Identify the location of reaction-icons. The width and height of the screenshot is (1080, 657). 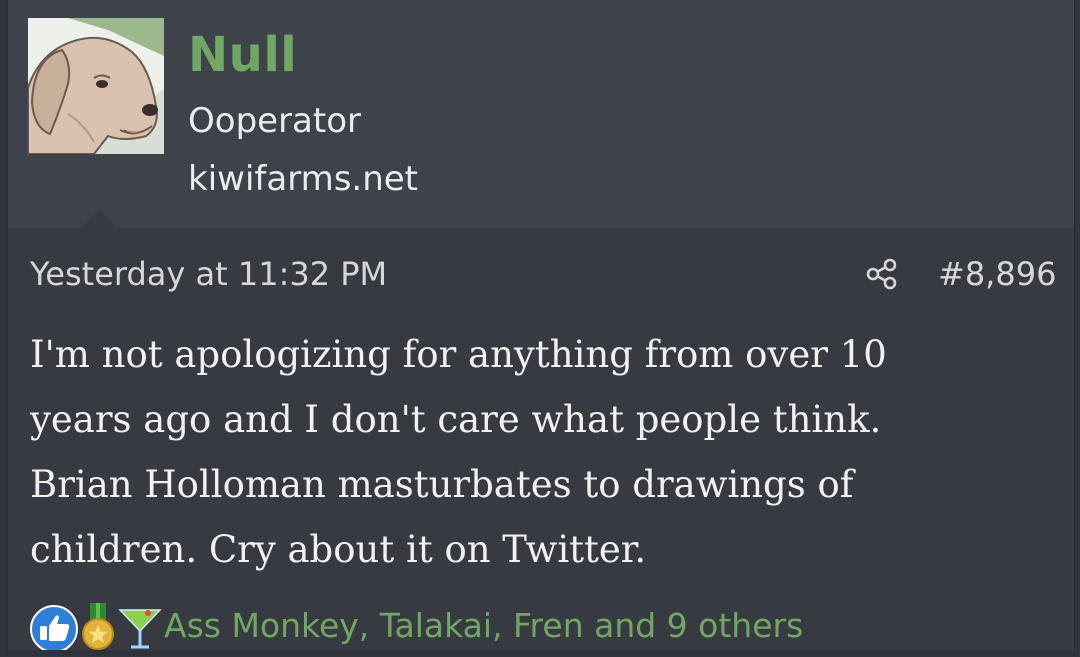
(98, 627).